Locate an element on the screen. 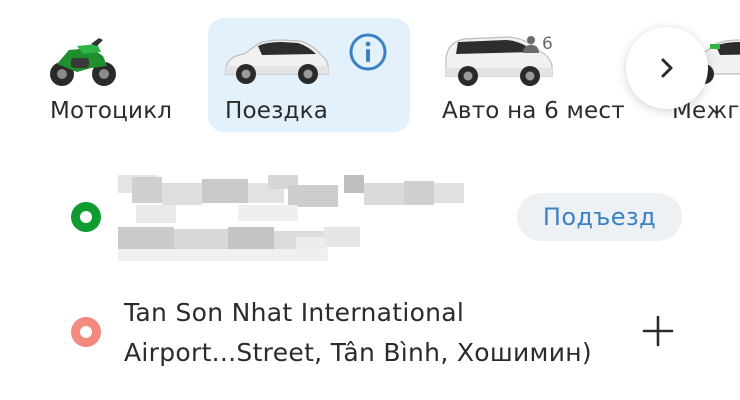  seat-capacity-value: 6 is located at coordinates (547, 44).